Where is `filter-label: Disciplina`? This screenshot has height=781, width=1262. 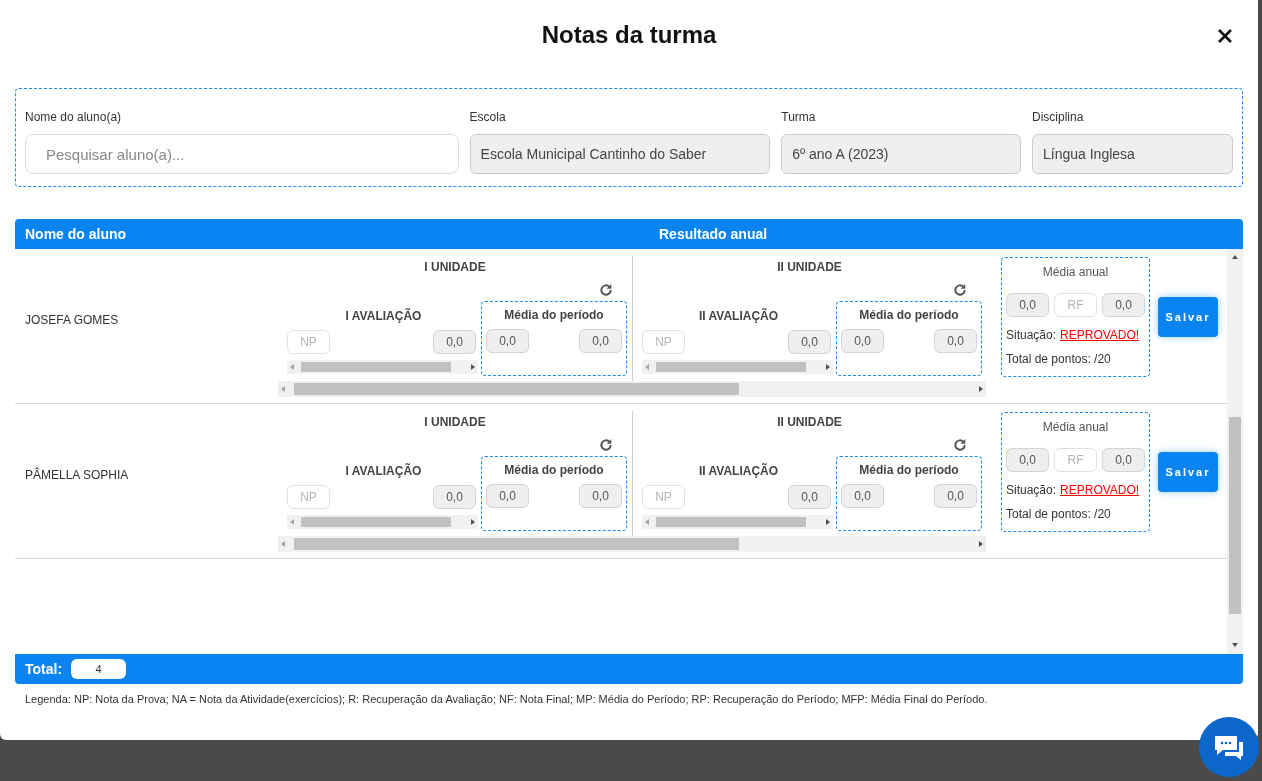
filter-label: Disciplina is located at coordinates (1058, 117).